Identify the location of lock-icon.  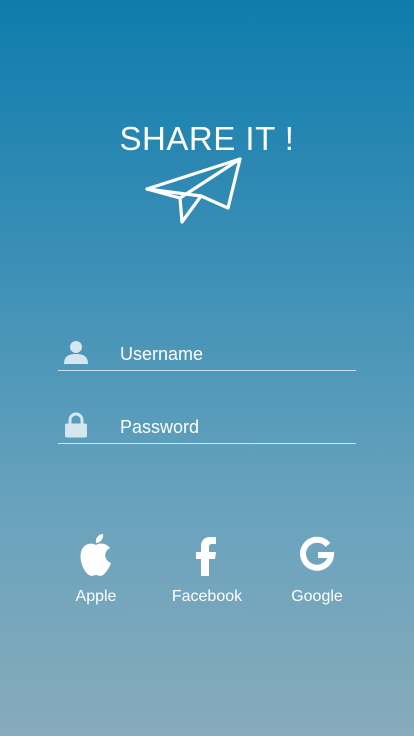
(76, 425).